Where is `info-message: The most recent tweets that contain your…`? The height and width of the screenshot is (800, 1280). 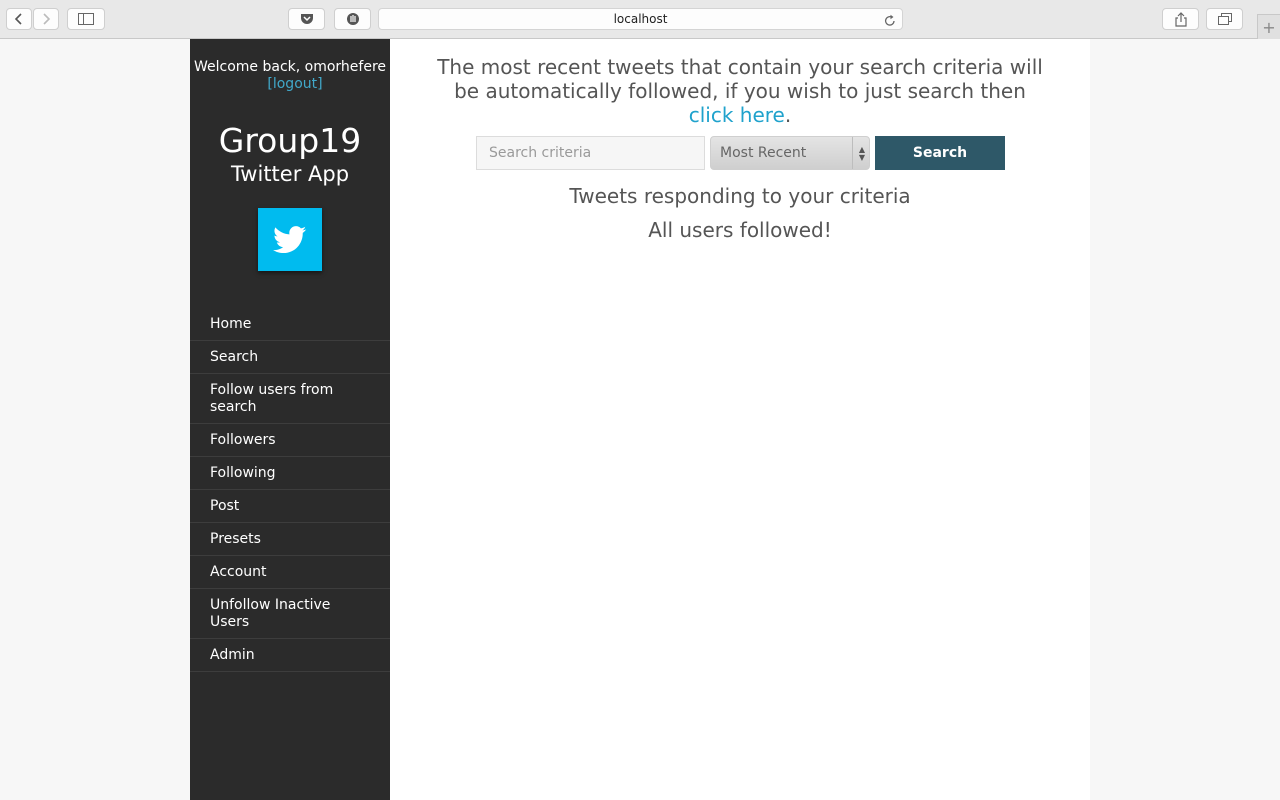
info-message: The most recent tweets that contain your… is located at coordinates (740, 79).